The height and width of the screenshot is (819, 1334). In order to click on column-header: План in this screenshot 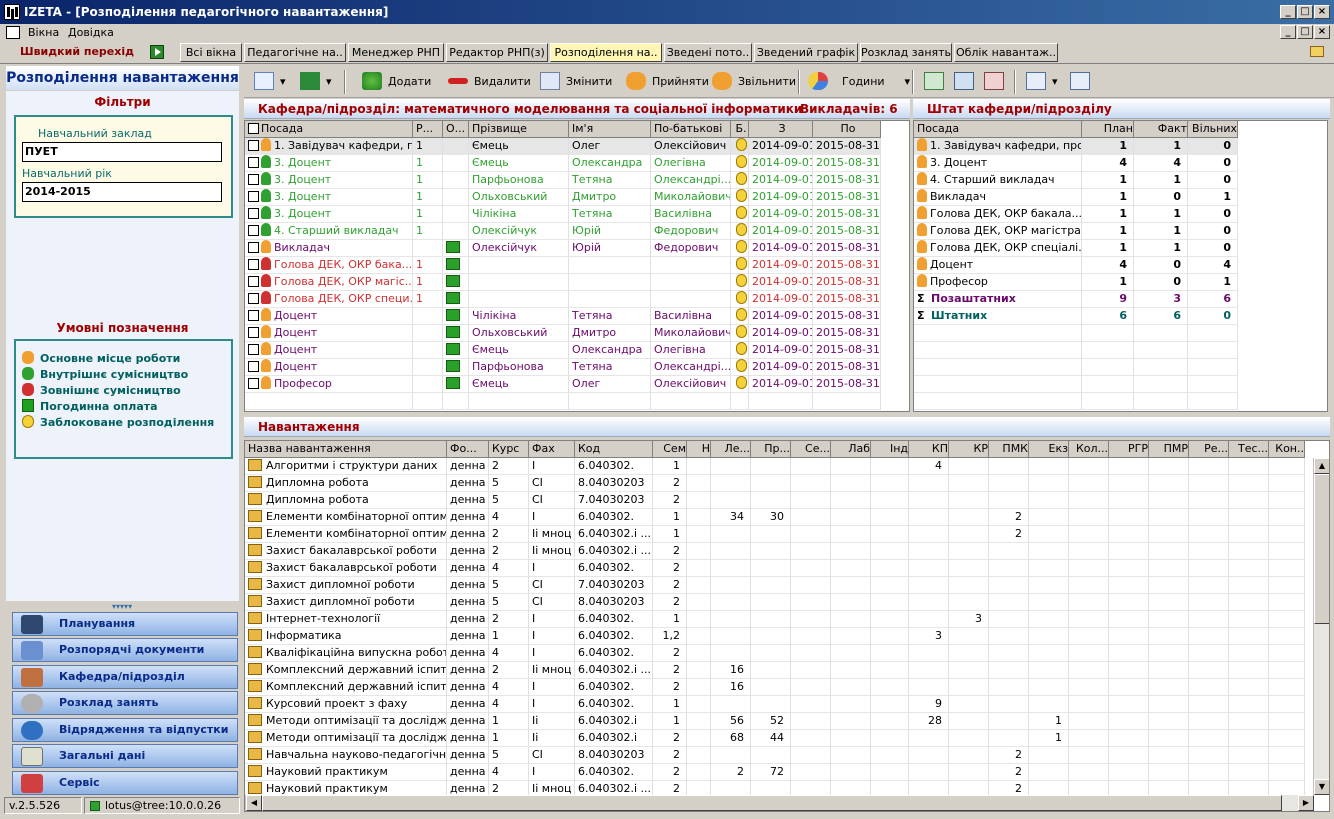, I will do `click(1108, 129)`.